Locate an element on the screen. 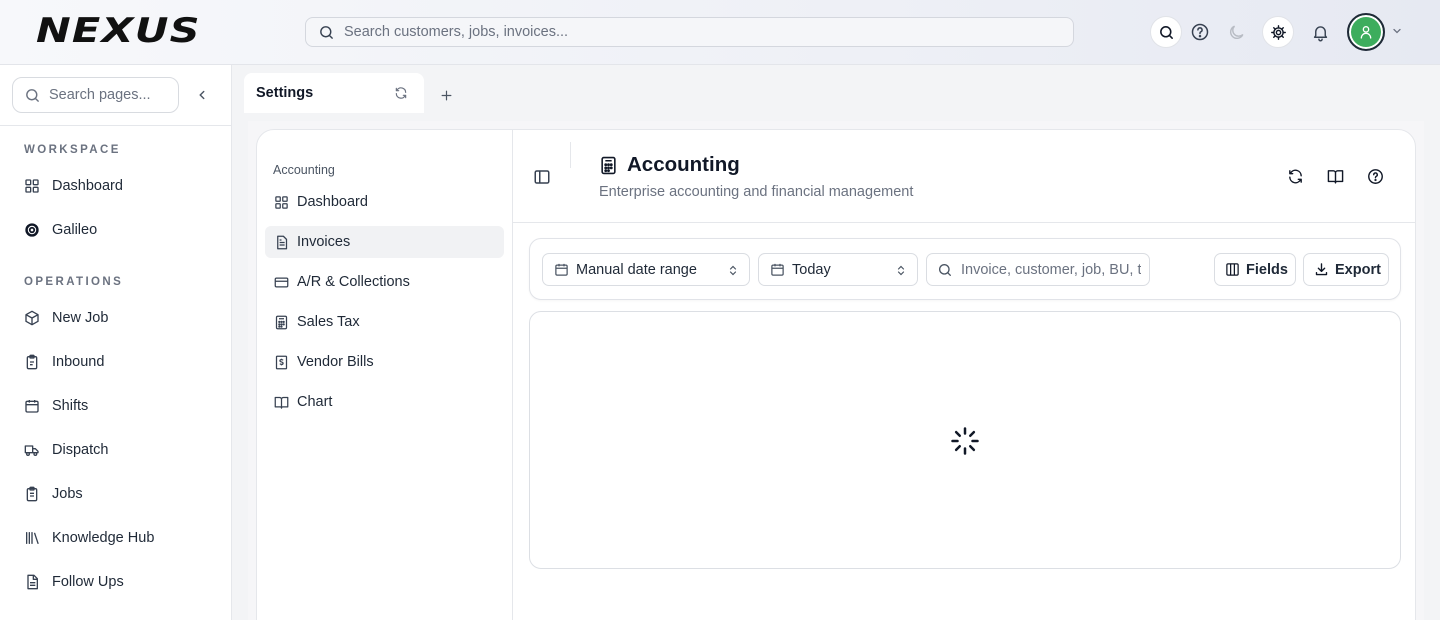  date-range-select: Manual date range is located at coordinates (646, 269).